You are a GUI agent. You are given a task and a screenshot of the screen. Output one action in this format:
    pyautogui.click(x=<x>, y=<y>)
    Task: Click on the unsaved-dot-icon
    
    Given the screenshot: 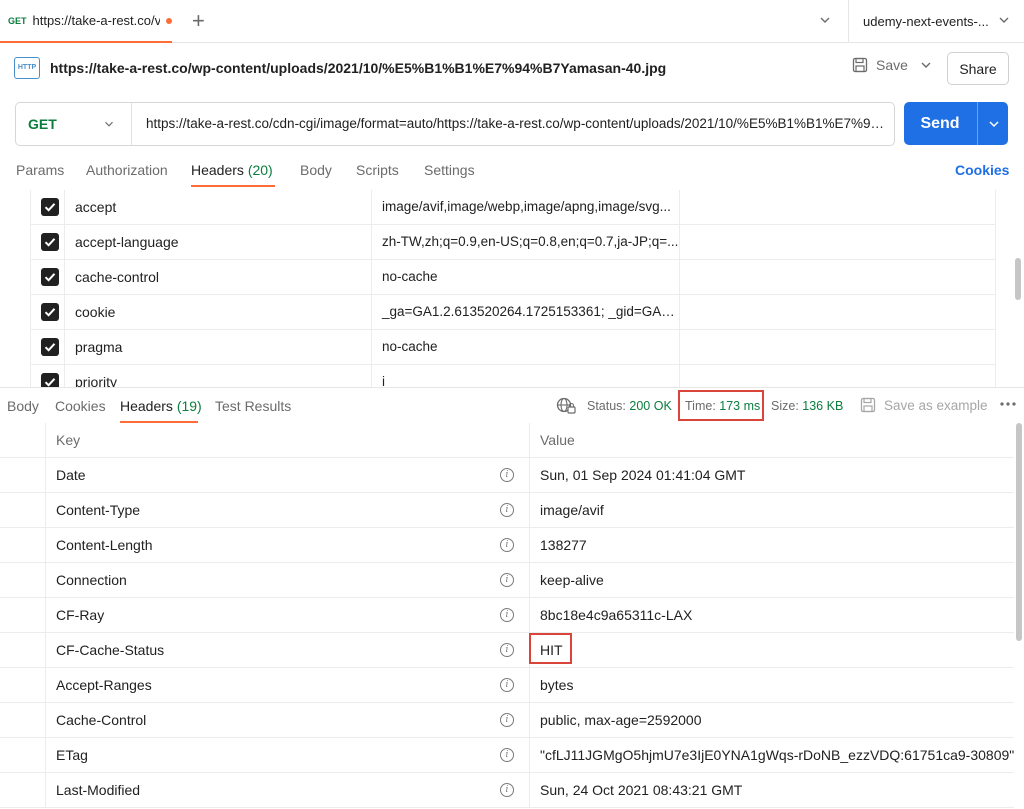 What is the action you would take?
    pyautogui.click(x=169, y=20)
    